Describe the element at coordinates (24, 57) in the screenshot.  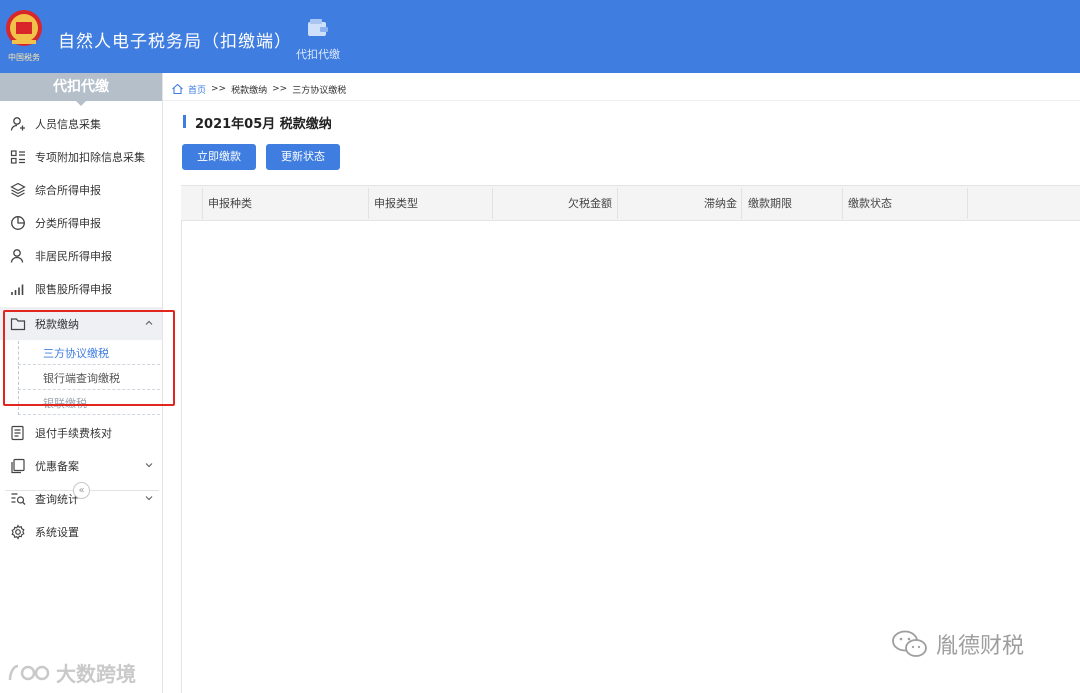
I see `svg-text: 中国税务` at that location.